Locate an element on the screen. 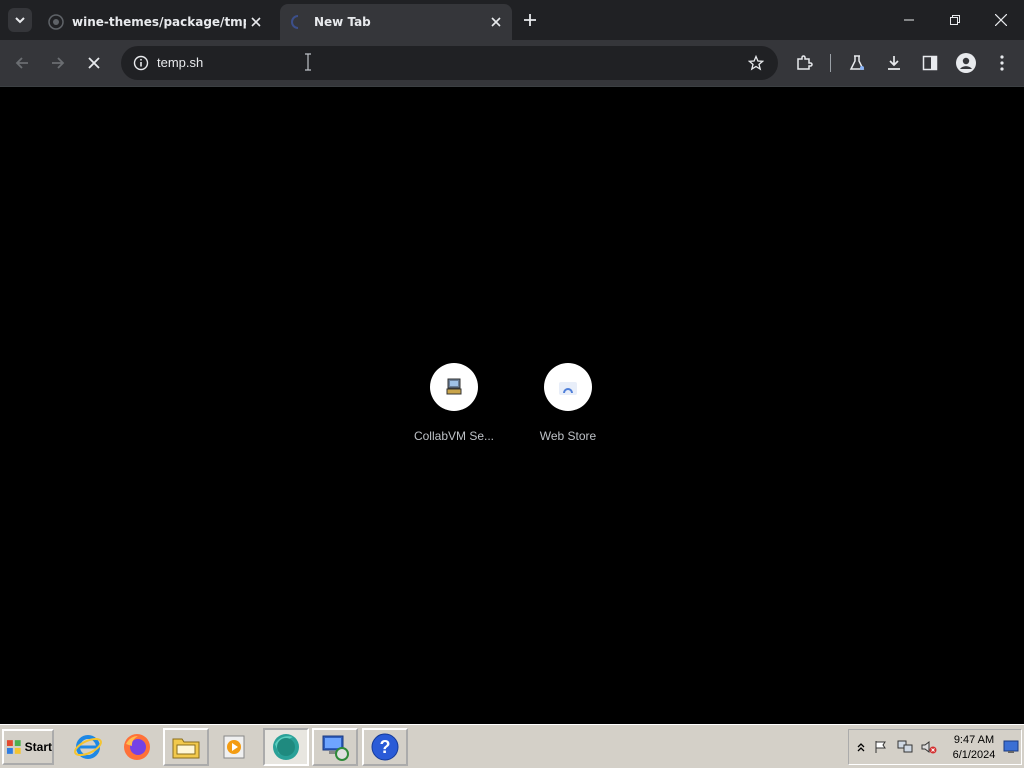  shortcut-label: Web Store is located at coordinates (568, 436).